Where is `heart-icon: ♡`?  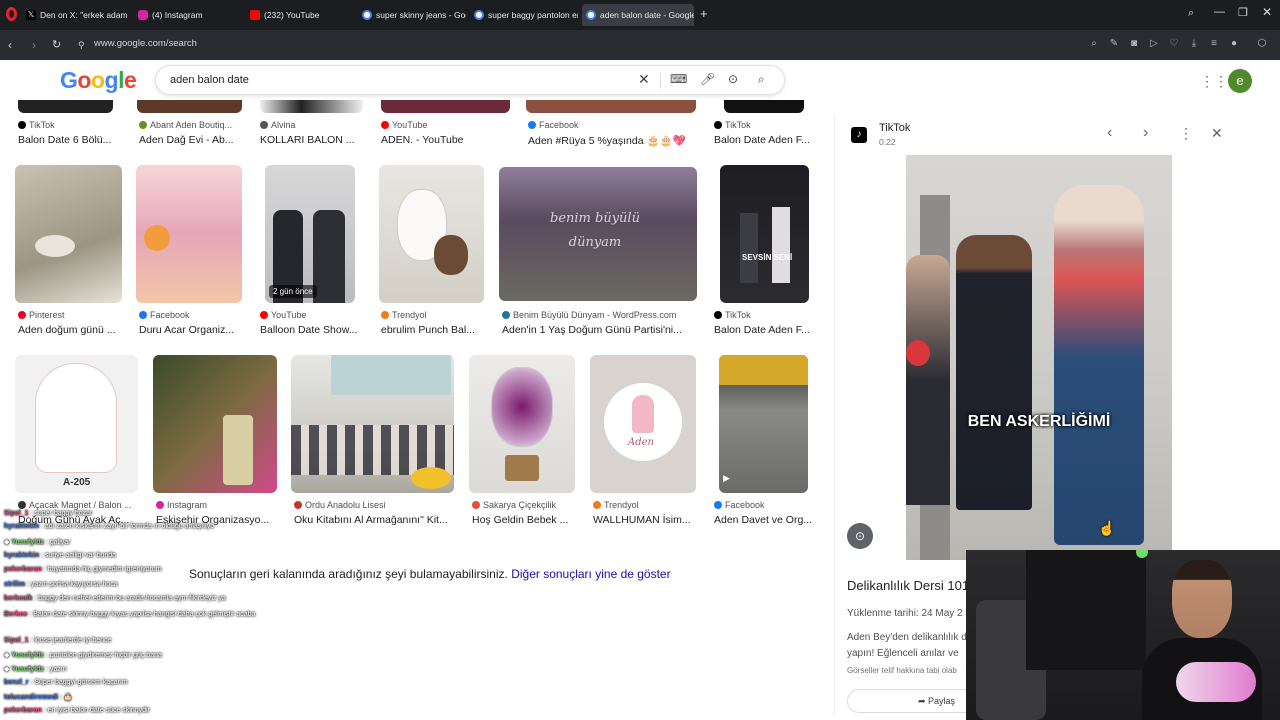
heart-icon: ♡ is located at coordinates (1174, 44).